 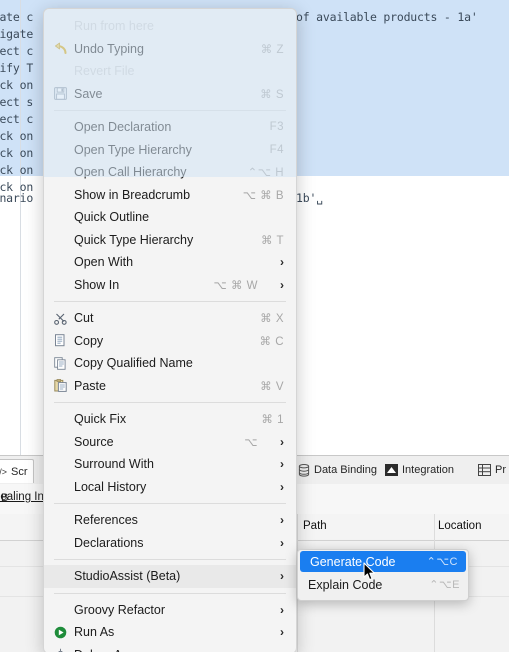 I want to click on menu-item-shortcut: F3, so click(x=276, y=127).